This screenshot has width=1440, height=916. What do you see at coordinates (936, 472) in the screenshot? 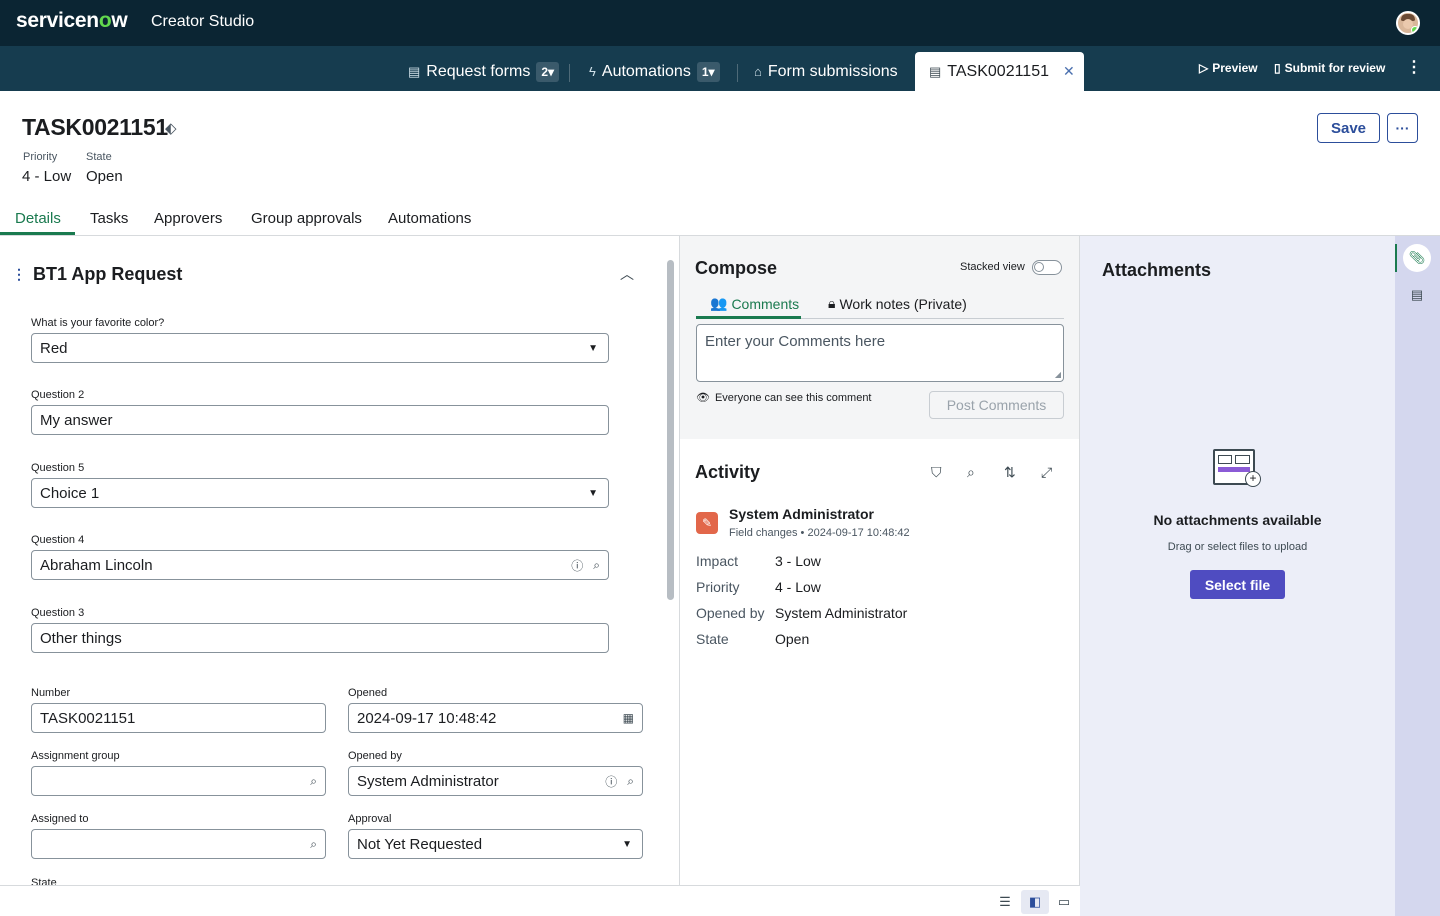
I see `filter-icon: ⛉` at bounding box center [936, 472].